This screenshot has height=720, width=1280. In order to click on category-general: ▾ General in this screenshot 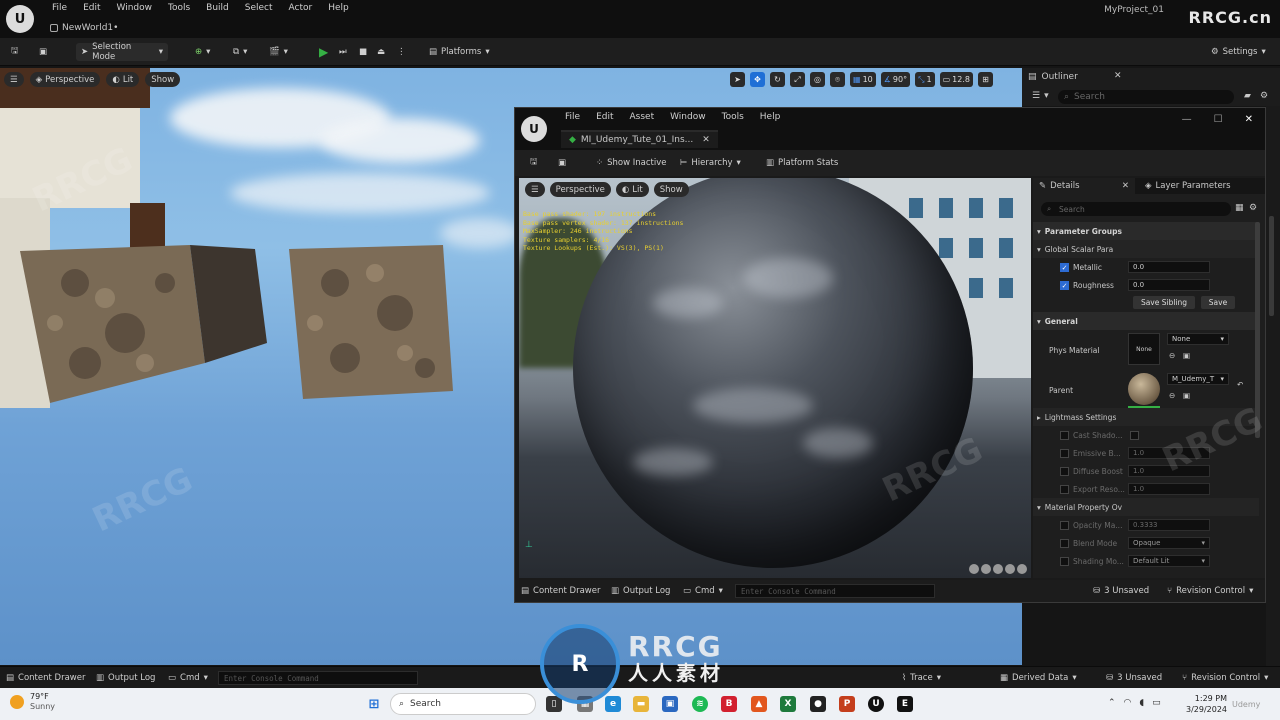, I will do `click(1146, 321)`.